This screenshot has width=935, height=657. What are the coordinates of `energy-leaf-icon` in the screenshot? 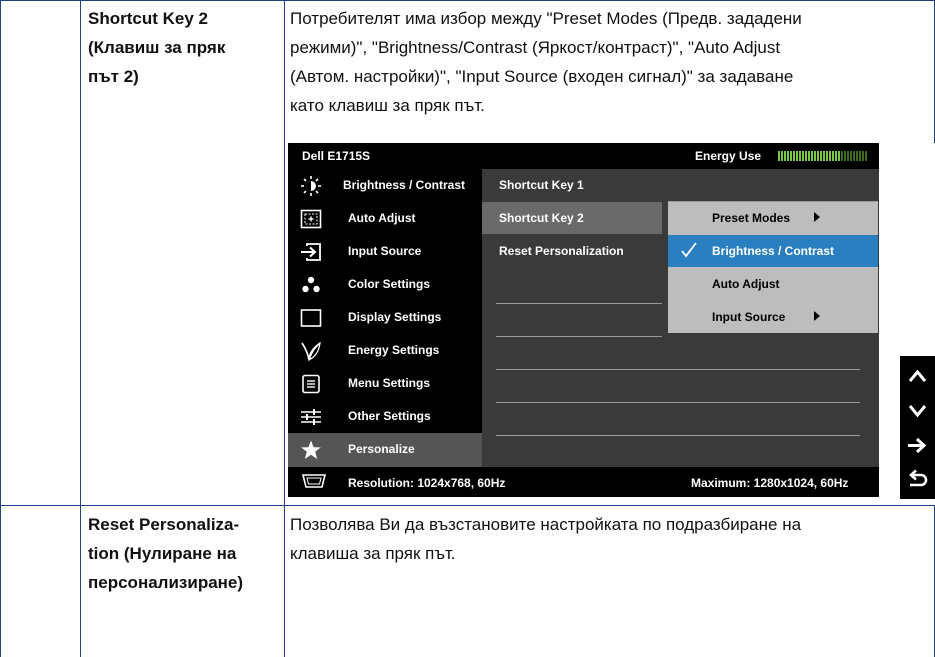 It's located at (311, 351).